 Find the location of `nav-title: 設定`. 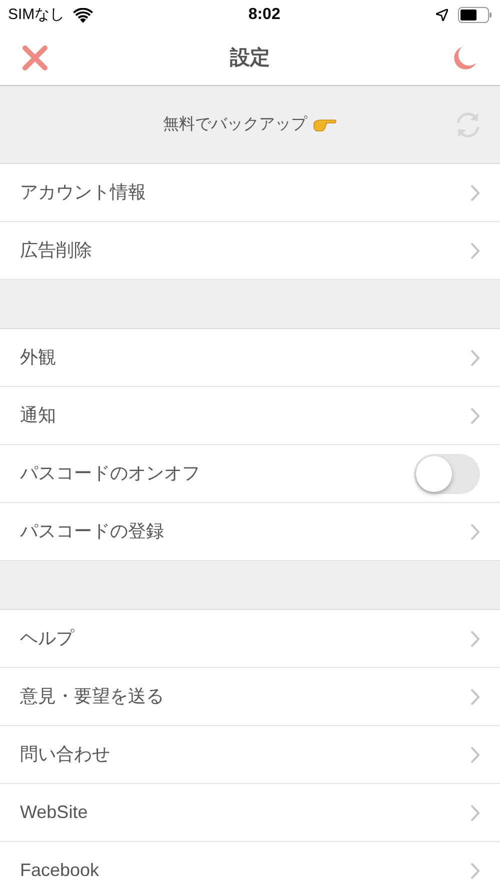

nav-title: 設定 is located at coordinates (250, 58).